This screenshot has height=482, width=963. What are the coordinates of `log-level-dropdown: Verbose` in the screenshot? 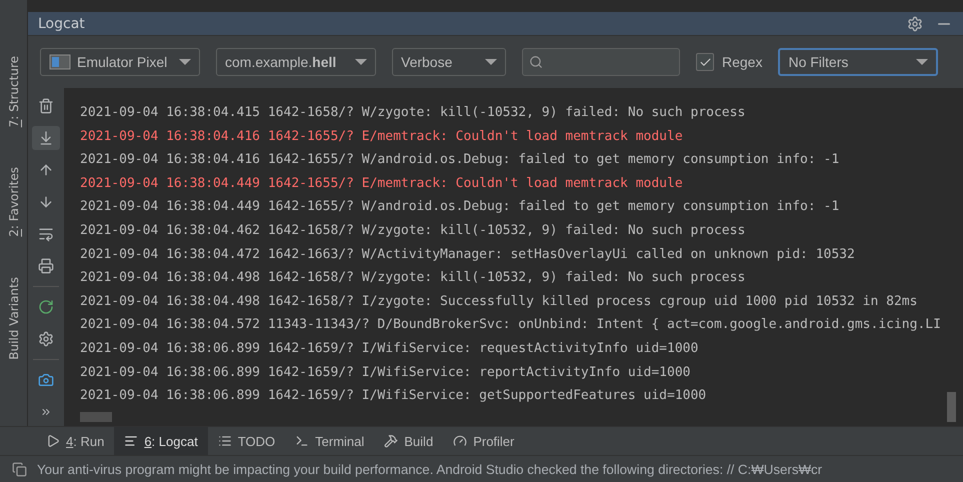 It's located at (449, 62).